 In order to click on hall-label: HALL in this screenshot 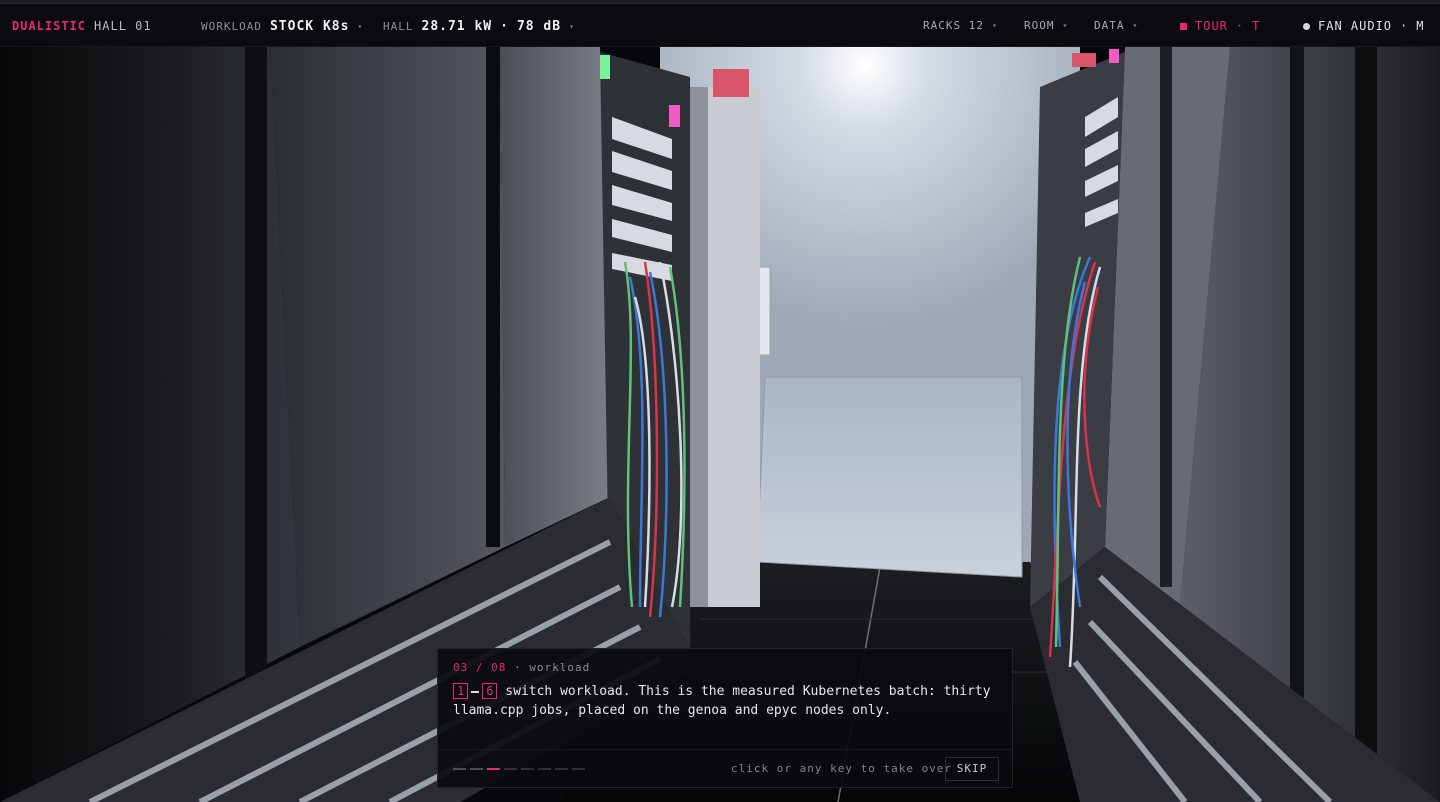, I will do `click(398, 26)`.